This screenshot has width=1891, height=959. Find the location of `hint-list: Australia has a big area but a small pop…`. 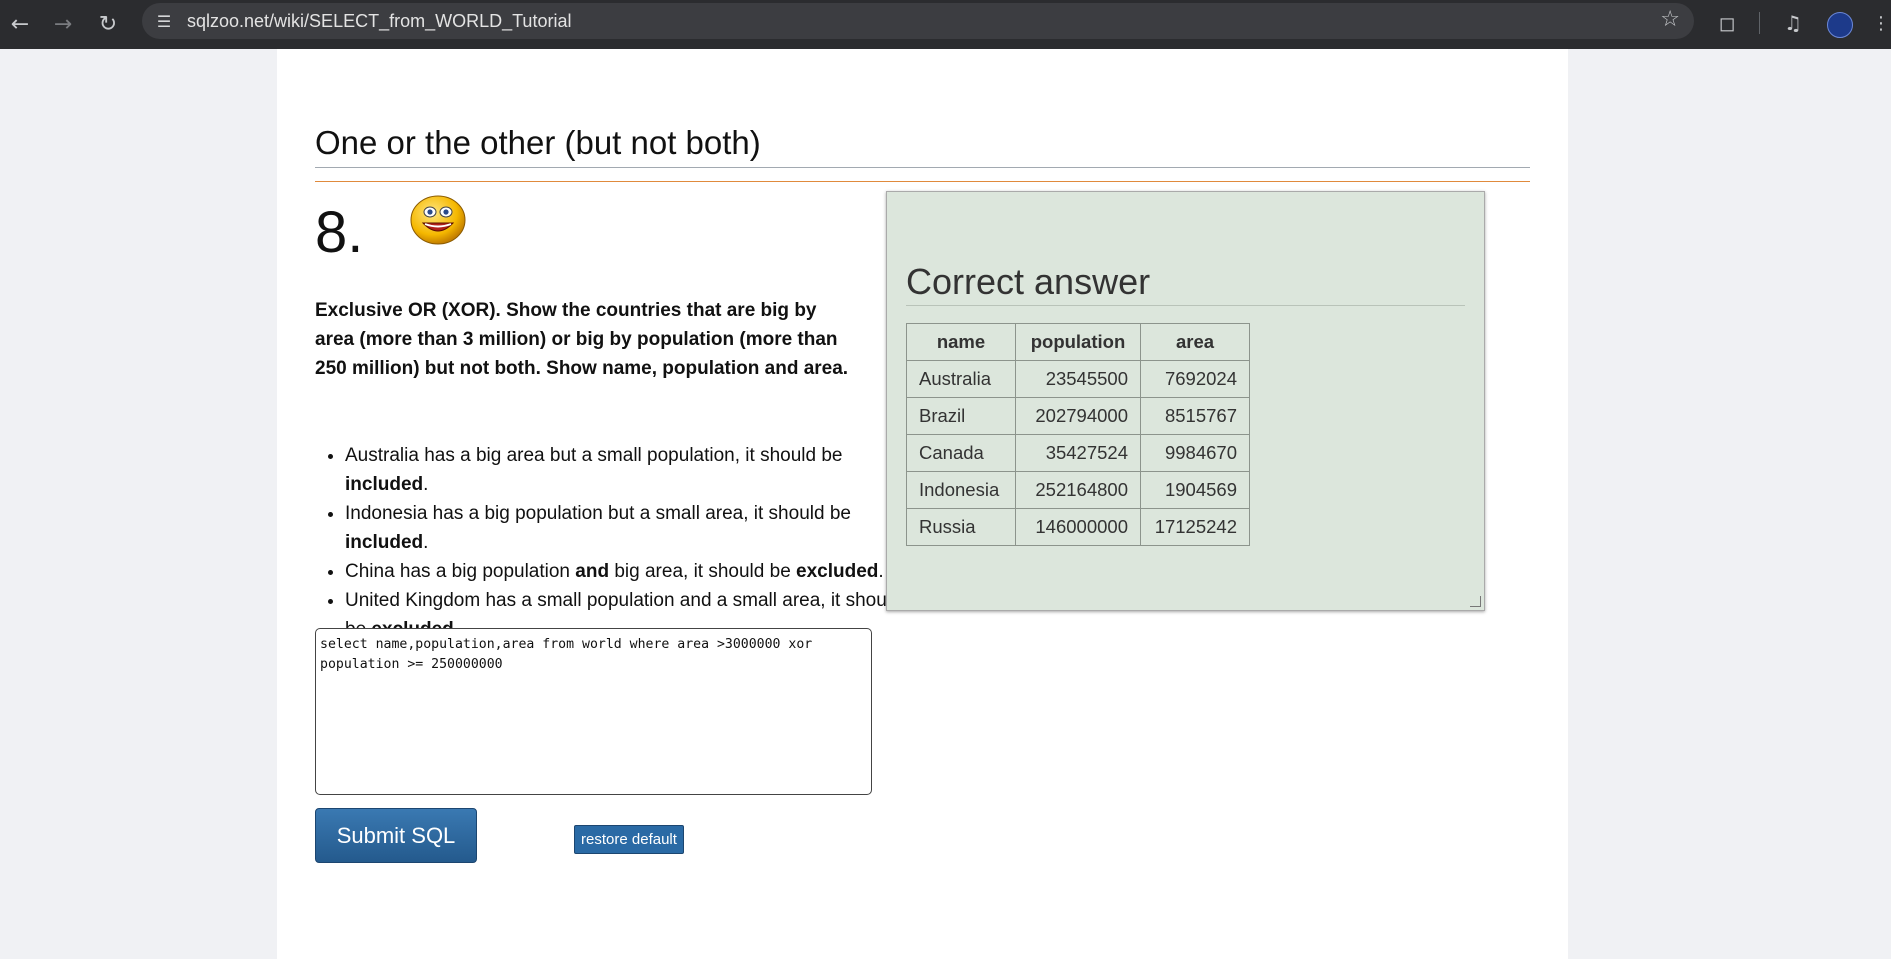

hint-list: Australia has a big area but a small pop… is located at coordinates (610, 542).